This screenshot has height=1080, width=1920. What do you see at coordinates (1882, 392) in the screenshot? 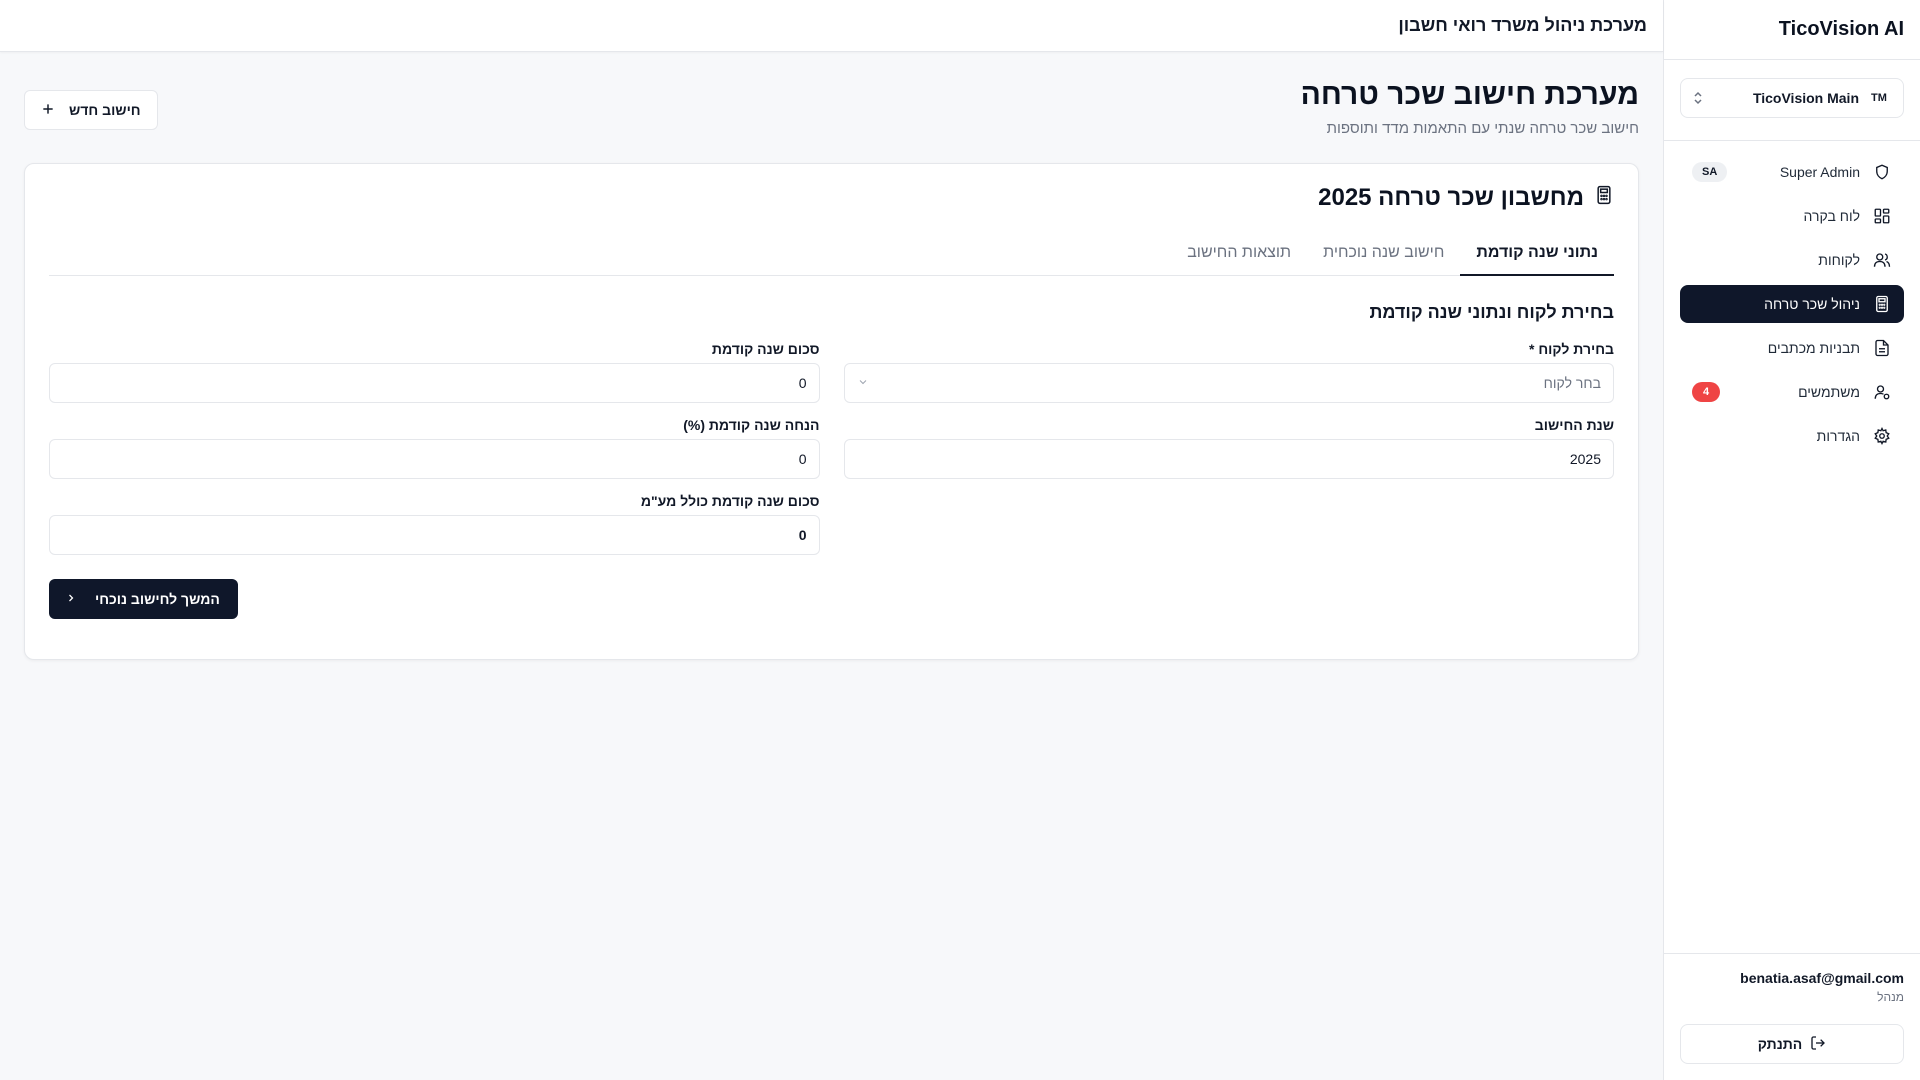
I see `user-cog-icon` at bounding box center [1882, 392].